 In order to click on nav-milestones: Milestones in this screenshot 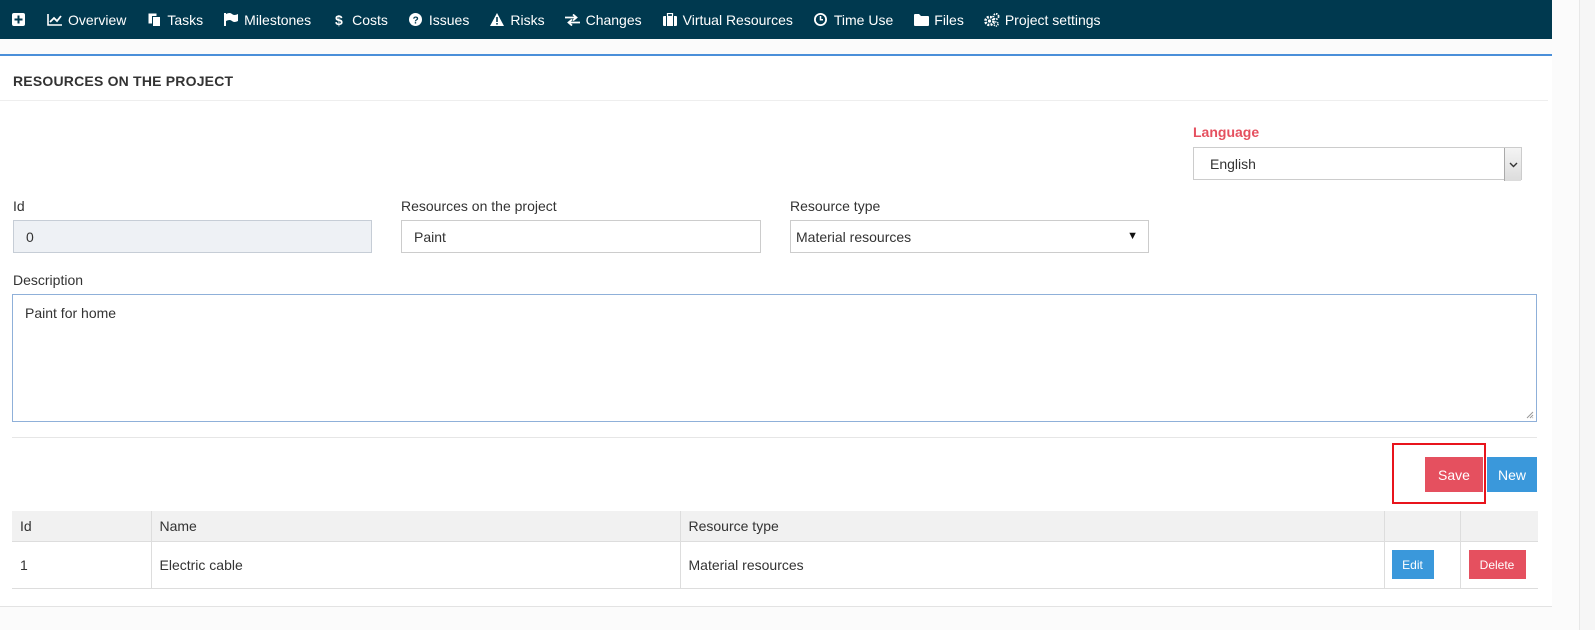, I will do `click(267, 20)`.